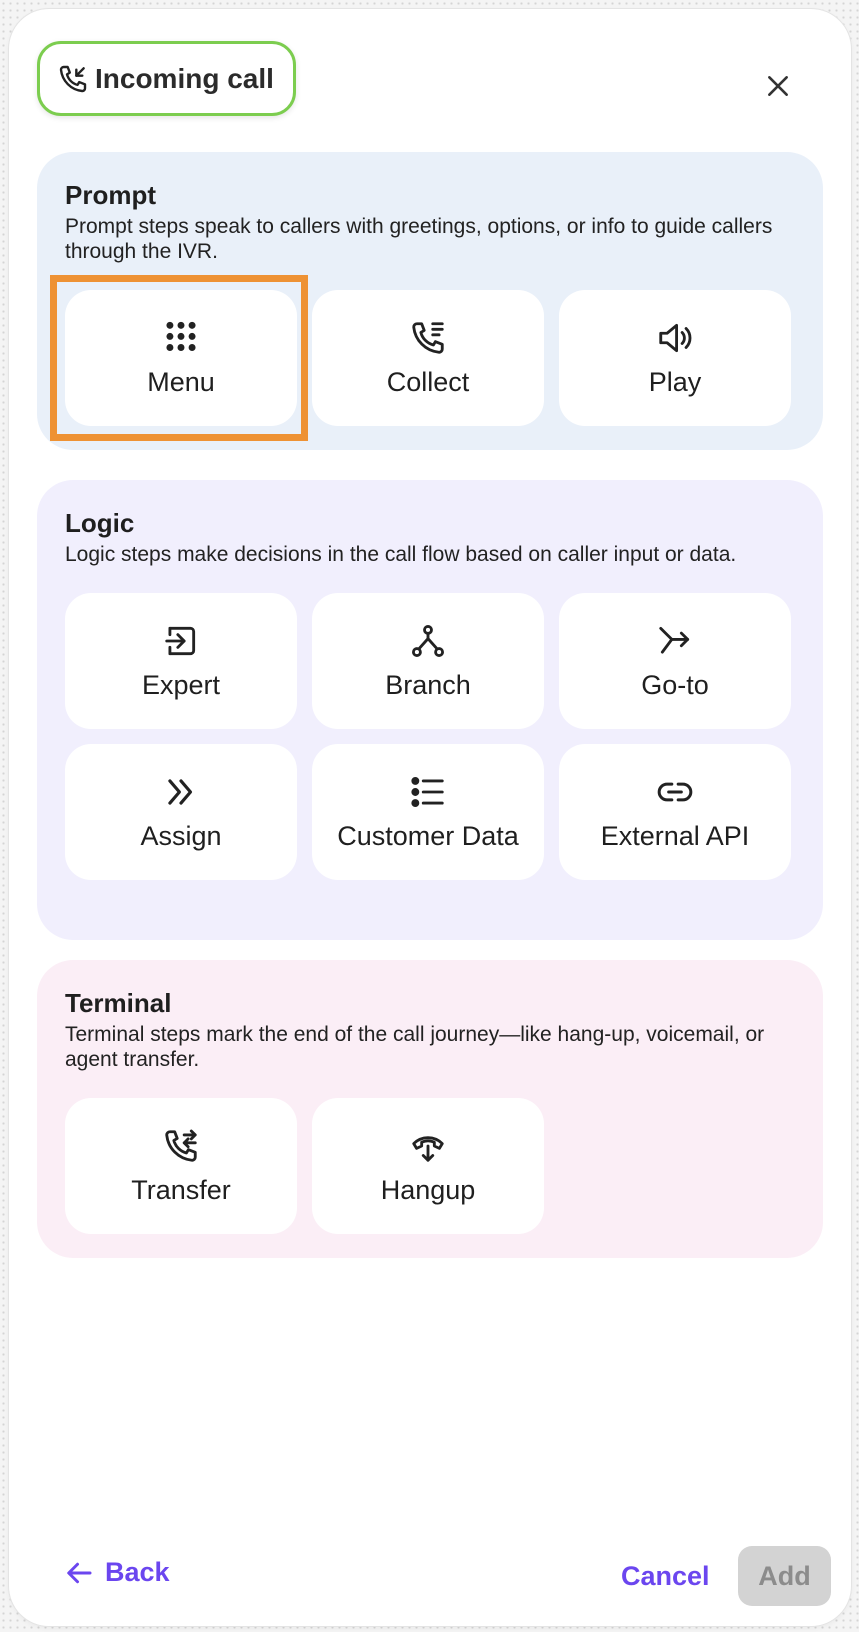  Describe the element at coordinates (675, 835) in the screenshot. I see `tile-label: External API` at that location.